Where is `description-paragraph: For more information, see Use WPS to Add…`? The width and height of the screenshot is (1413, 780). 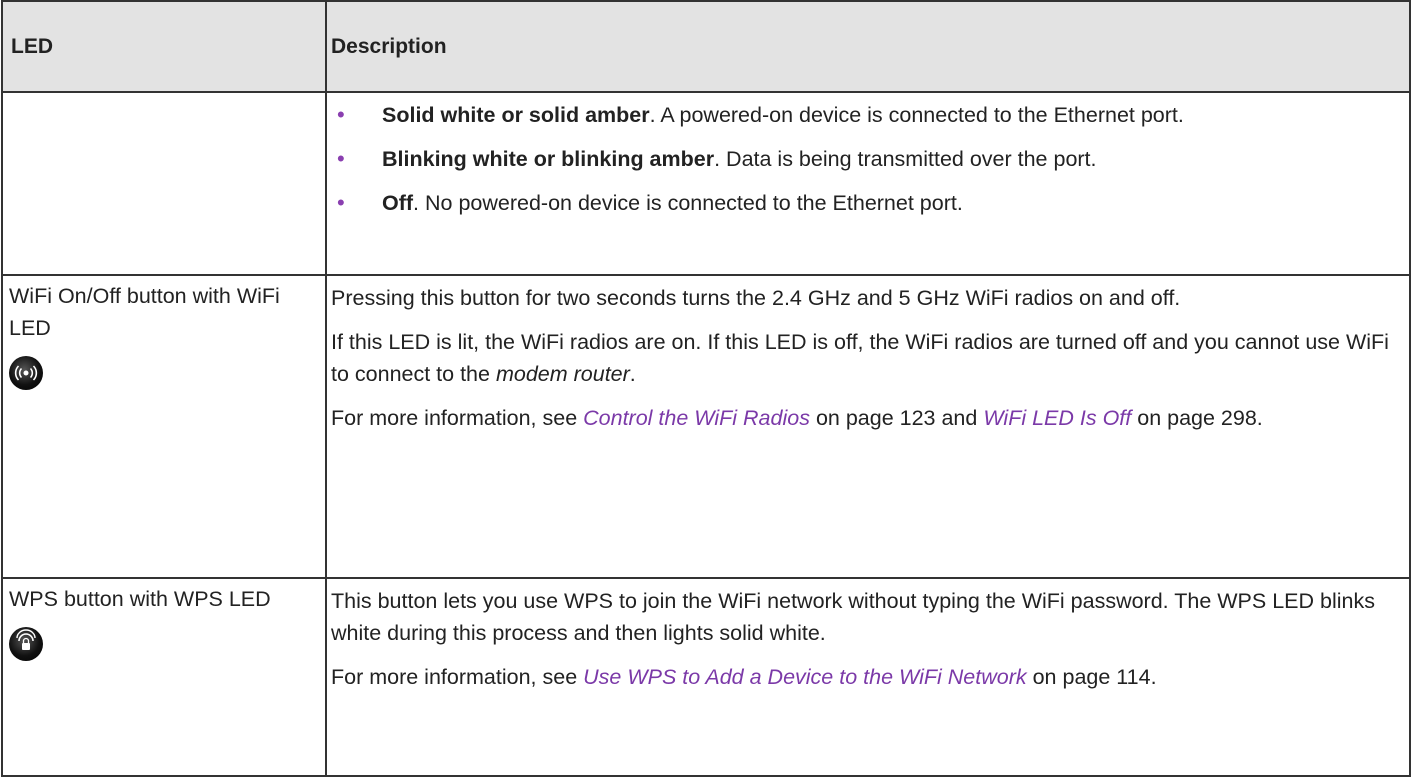
description-paragraph: For more information, see Use WPS to Add… is located at coordinates (744, 677).